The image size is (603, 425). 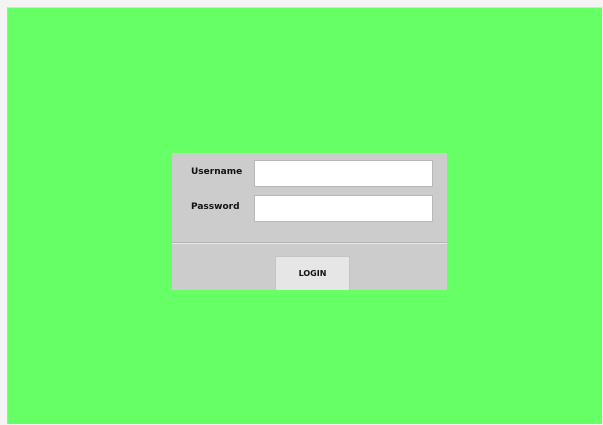 I want to click on username-row: Username, so click(x=309, y=173).